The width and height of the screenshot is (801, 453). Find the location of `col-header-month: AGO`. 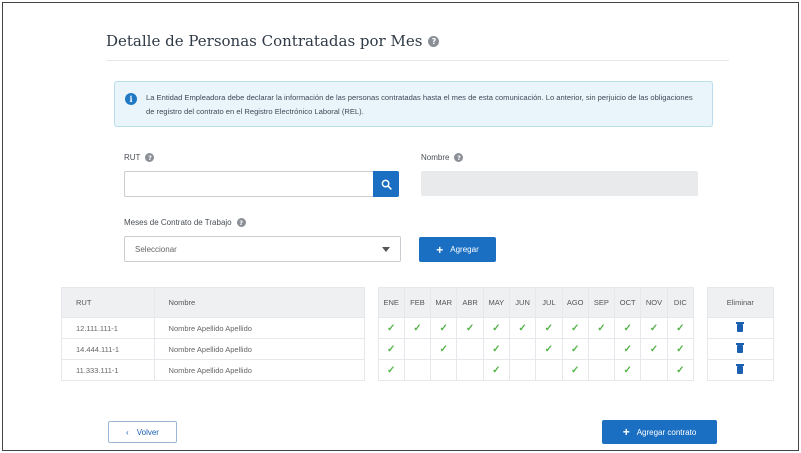

col-header-month: AGO is located at coordinates (575, 302).